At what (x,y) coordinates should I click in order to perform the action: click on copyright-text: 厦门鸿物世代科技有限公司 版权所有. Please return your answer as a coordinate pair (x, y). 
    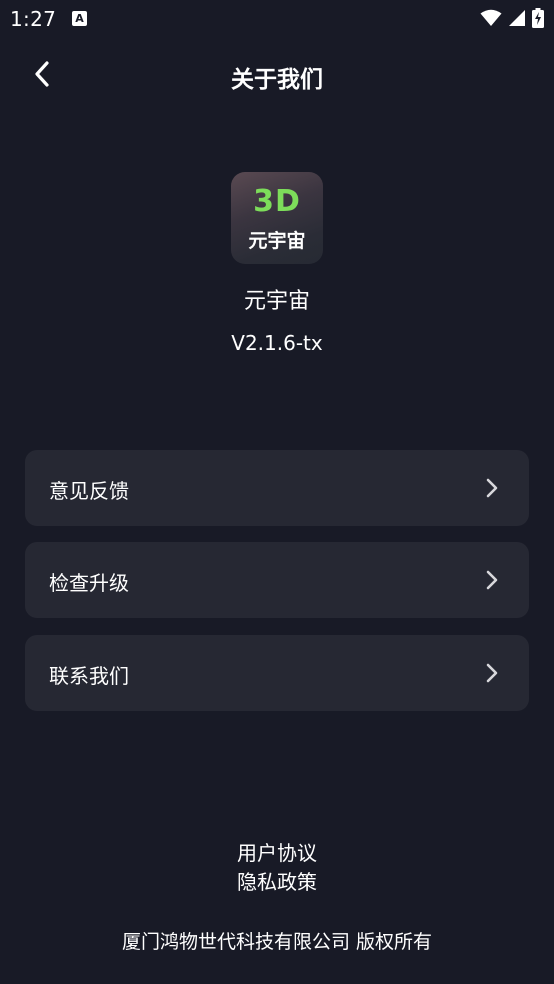
    Looking at the image, I should click on (277, 942).